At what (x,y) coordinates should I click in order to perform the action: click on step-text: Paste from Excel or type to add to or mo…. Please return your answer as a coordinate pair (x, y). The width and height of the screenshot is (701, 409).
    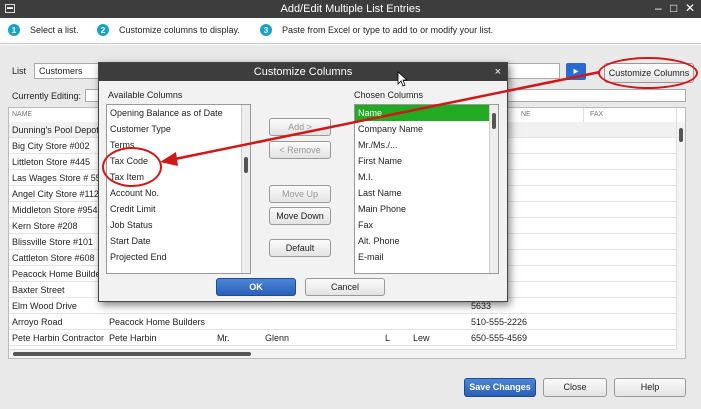
    Looking at the image, I should click on (388, 30).